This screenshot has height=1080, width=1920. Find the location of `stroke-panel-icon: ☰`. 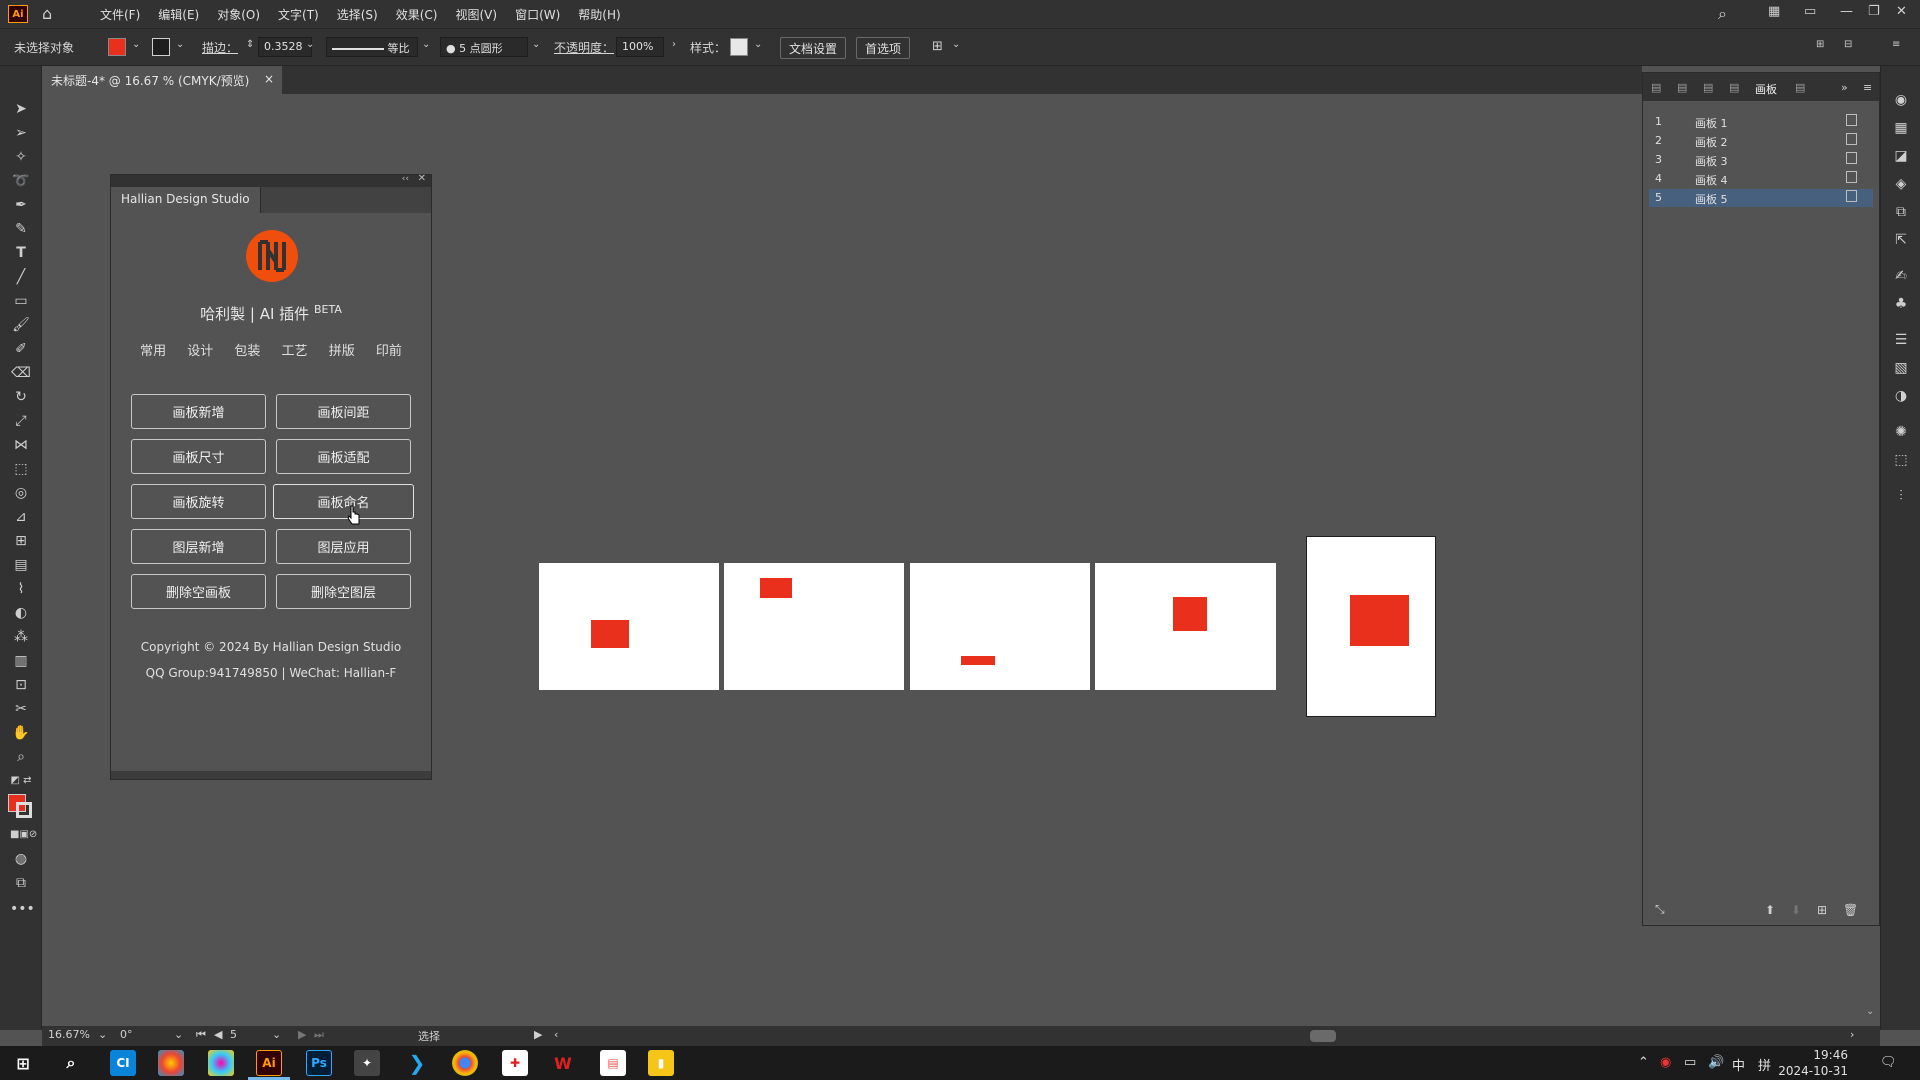

stroke-panel-icon: ☰ is located at coordinates (1901, 340).